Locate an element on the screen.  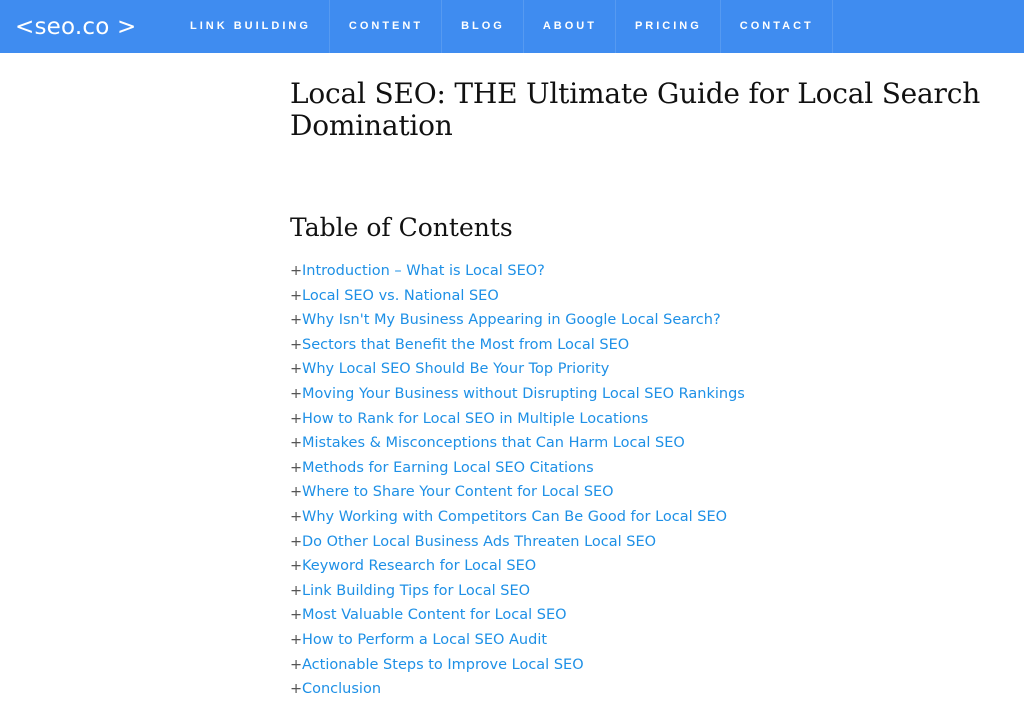
nav-contact: CONTACT is located at coordinates (776, 26).